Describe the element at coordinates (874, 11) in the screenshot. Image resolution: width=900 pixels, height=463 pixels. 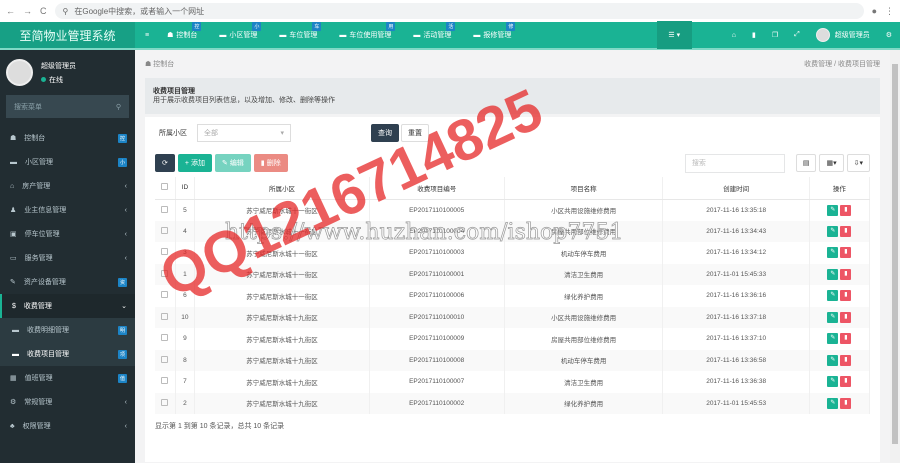
I see `profile-icon: ●` at that location.